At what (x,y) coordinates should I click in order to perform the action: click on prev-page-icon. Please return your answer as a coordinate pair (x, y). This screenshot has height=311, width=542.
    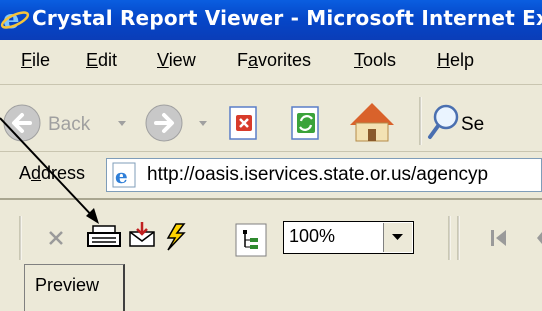
    Looking at the image, I should click on (539, 238).